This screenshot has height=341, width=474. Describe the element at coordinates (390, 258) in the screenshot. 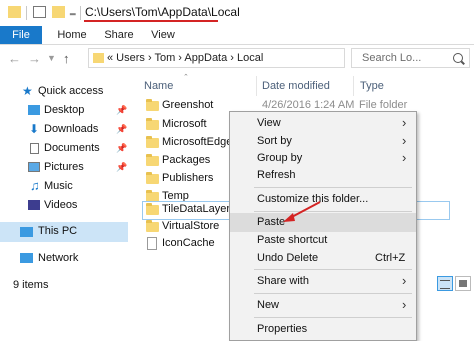

I see `shortcut-label: Ctrl+Z` at that location.